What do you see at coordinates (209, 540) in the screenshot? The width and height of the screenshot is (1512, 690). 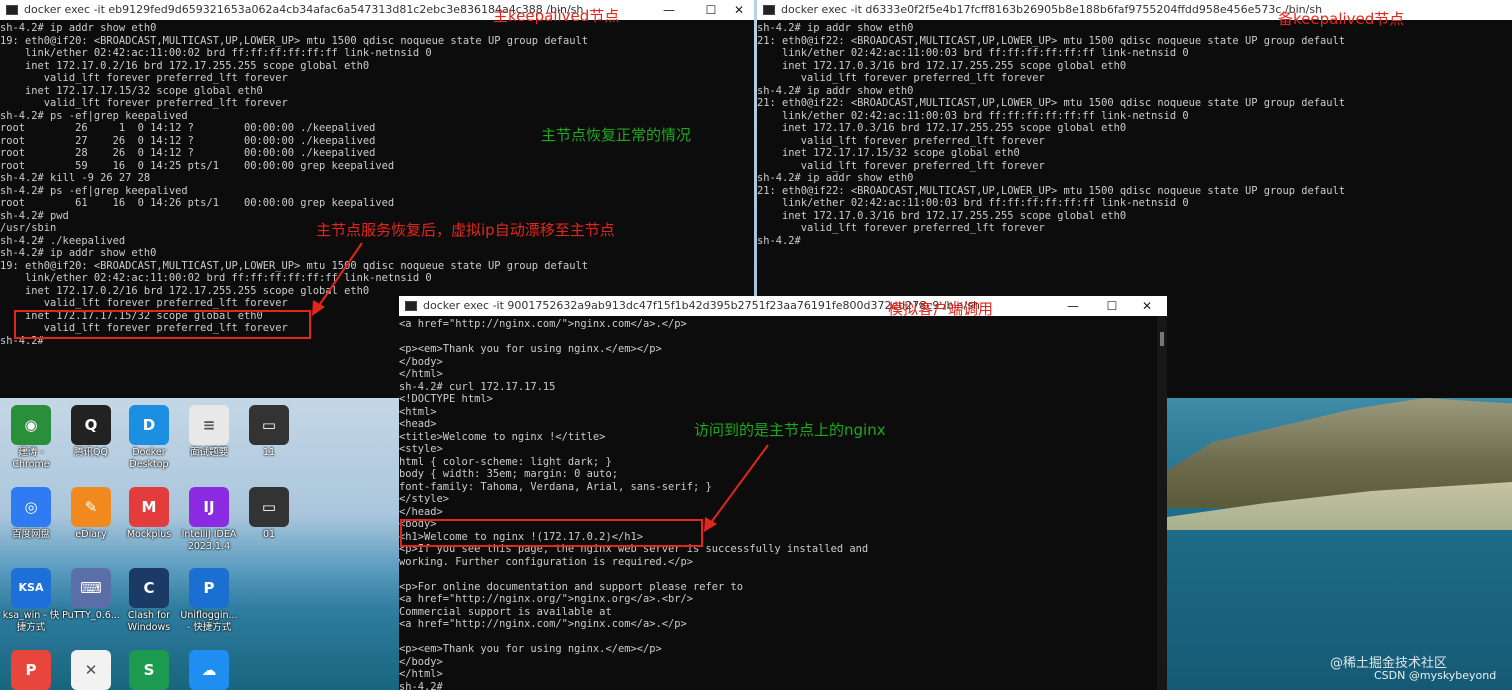 I see `desktop-icon-label: IntelliJ IDEA 2023.1.4` at bounding box center [209, 540].